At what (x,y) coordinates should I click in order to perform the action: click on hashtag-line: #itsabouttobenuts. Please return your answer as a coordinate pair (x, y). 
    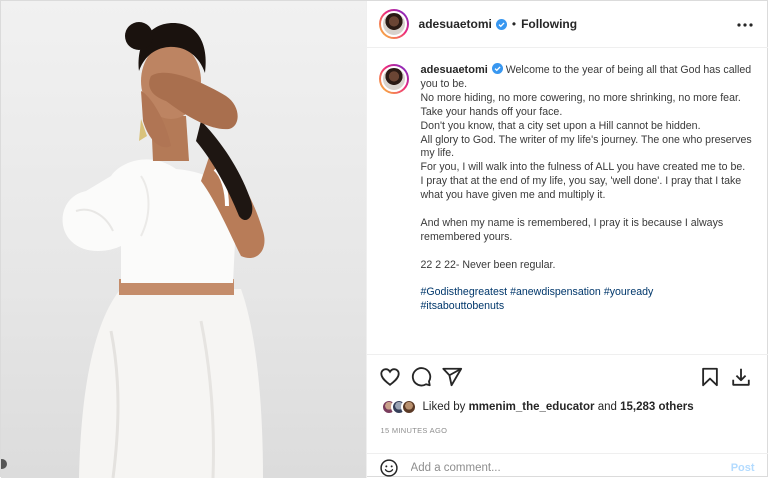
    Looking at the image, I should click on (587, 307).